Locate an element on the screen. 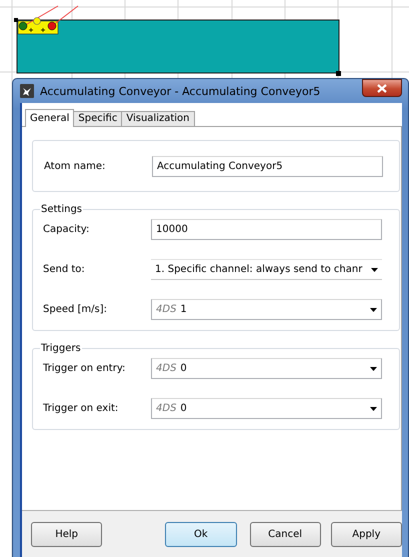  text-field: Accumulating Conveyor5 is located at coordinates (267, 166).